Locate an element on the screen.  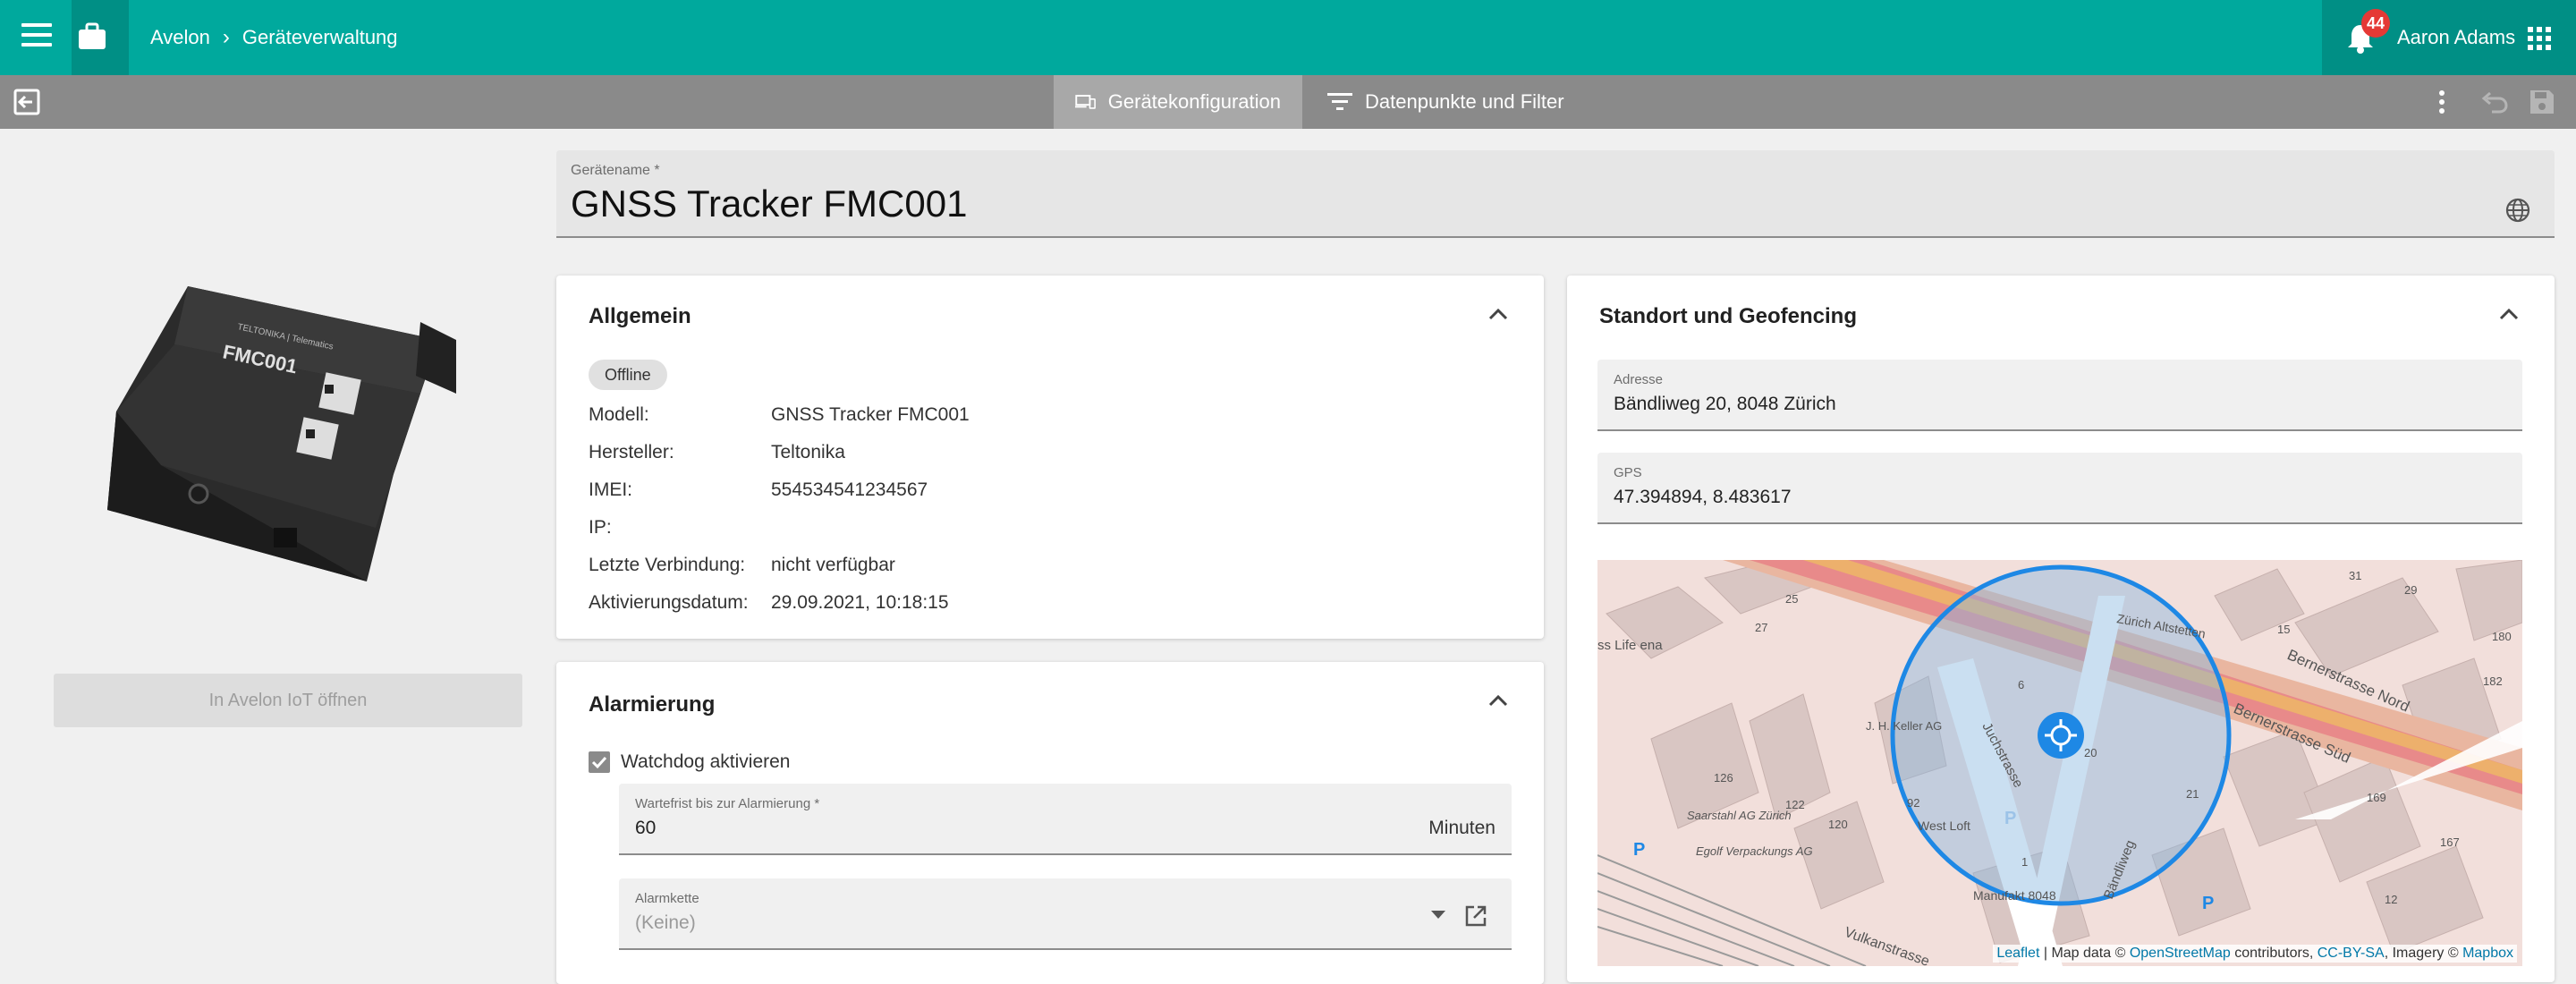
info-value: nicht verfügbar is located at coordinates (833, 565).